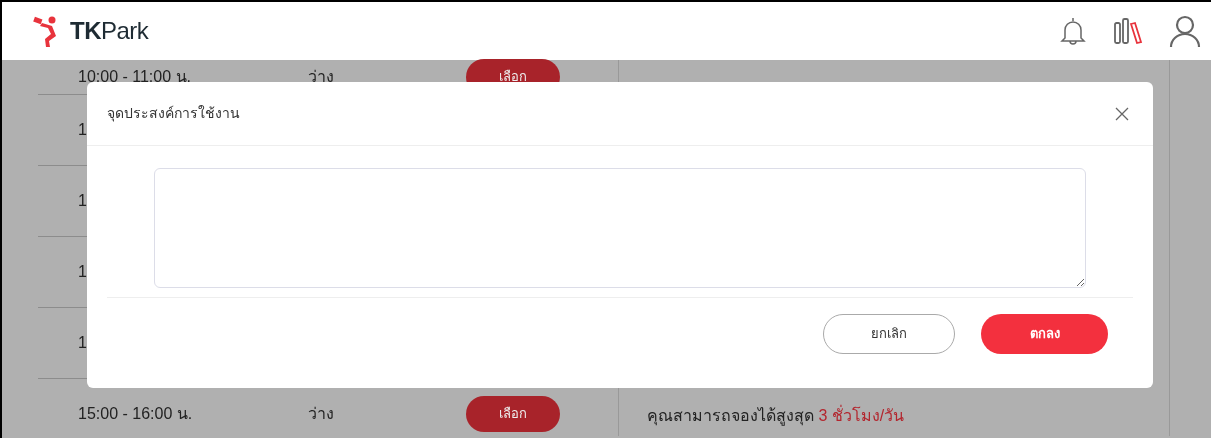  Describe the element at coordinates (776, 416) in the screenshot. I see `booking-limit-text: คุณสามารถจองได้สูงสุด 3 ชั่วโมง/วัน` at that location.